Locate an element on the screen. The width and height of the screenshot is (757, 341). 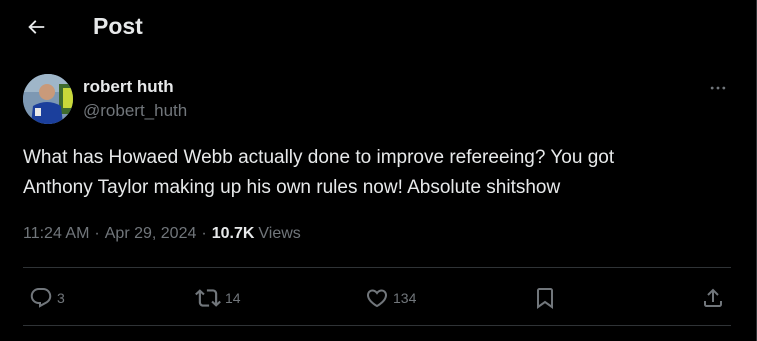
action-bar: 3 14 134 is located at coordinates (377, 298).